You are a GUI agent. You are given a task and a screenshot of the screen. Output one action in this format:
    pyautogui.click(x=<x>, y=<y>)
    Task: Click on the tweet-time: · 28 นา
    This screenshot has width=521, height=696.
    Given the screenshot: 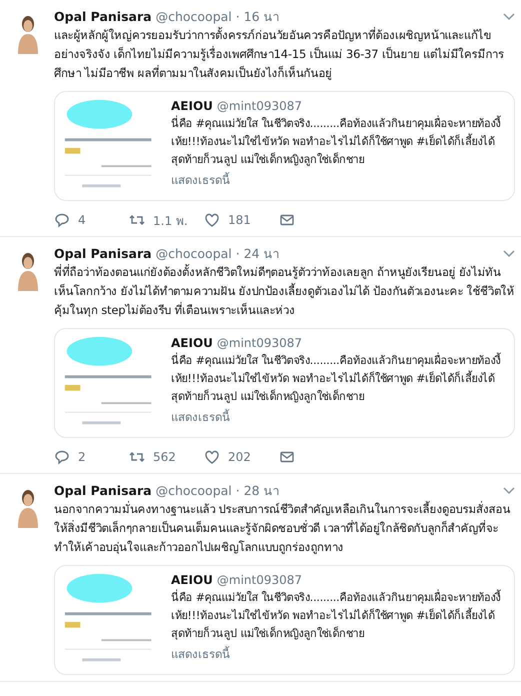 What is the action you would take?
    pyautogui.click(x=258, y=491)
    